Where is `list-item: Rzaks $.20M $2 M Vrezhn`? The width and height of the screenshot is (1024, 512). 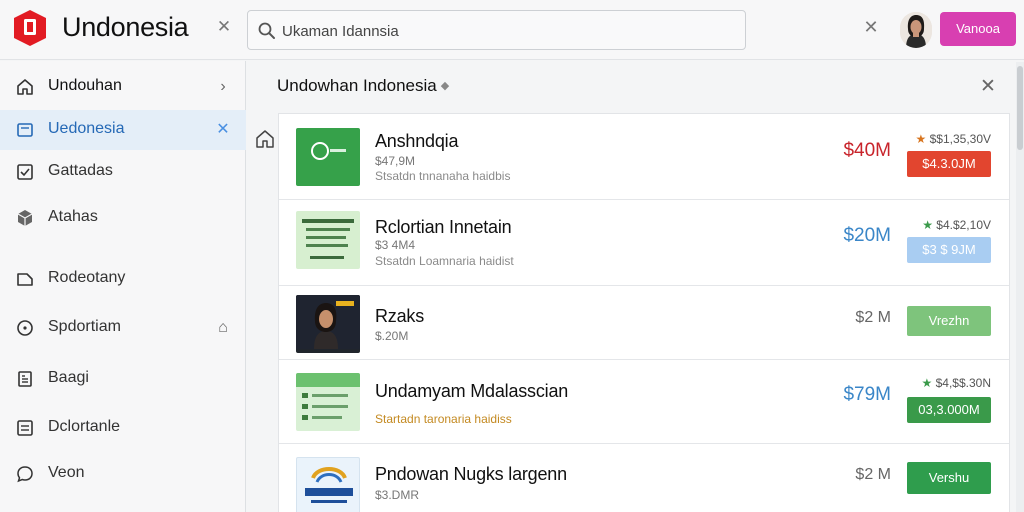 list-item: Rzaks $.20M $2 M Vrezhn is located at coordinates (644, 323).